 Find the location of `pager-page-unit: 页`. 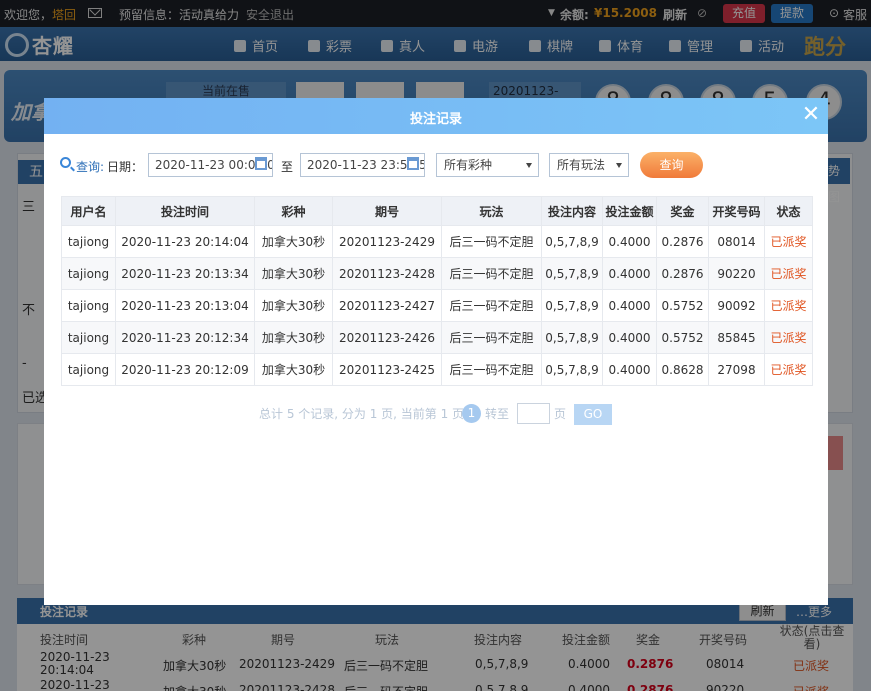

pager-page-unit: 页 is located at coordinates (560, 414).